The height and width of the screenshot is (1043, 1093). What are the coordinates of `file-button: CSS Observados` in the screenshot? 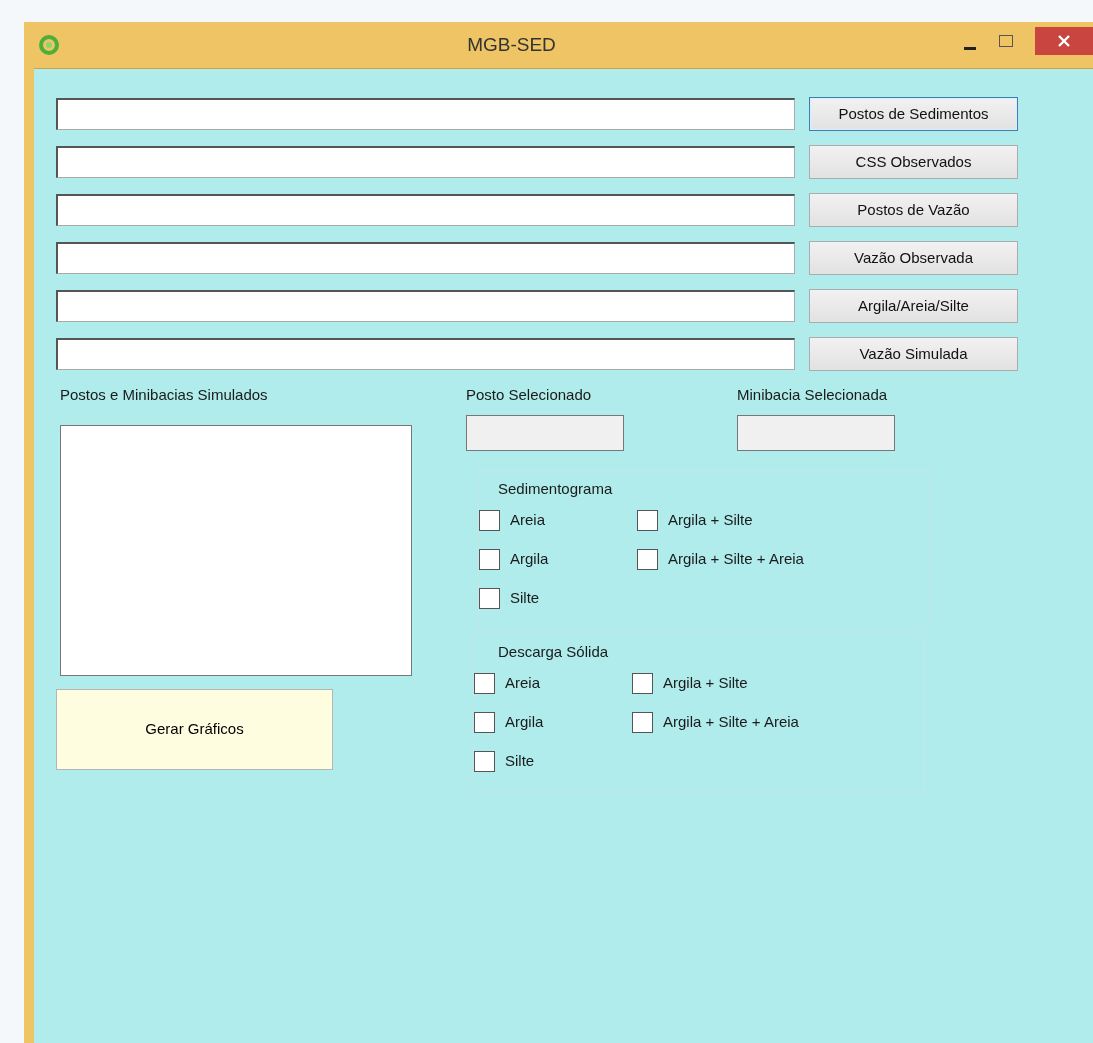 It's located at (913, 162).